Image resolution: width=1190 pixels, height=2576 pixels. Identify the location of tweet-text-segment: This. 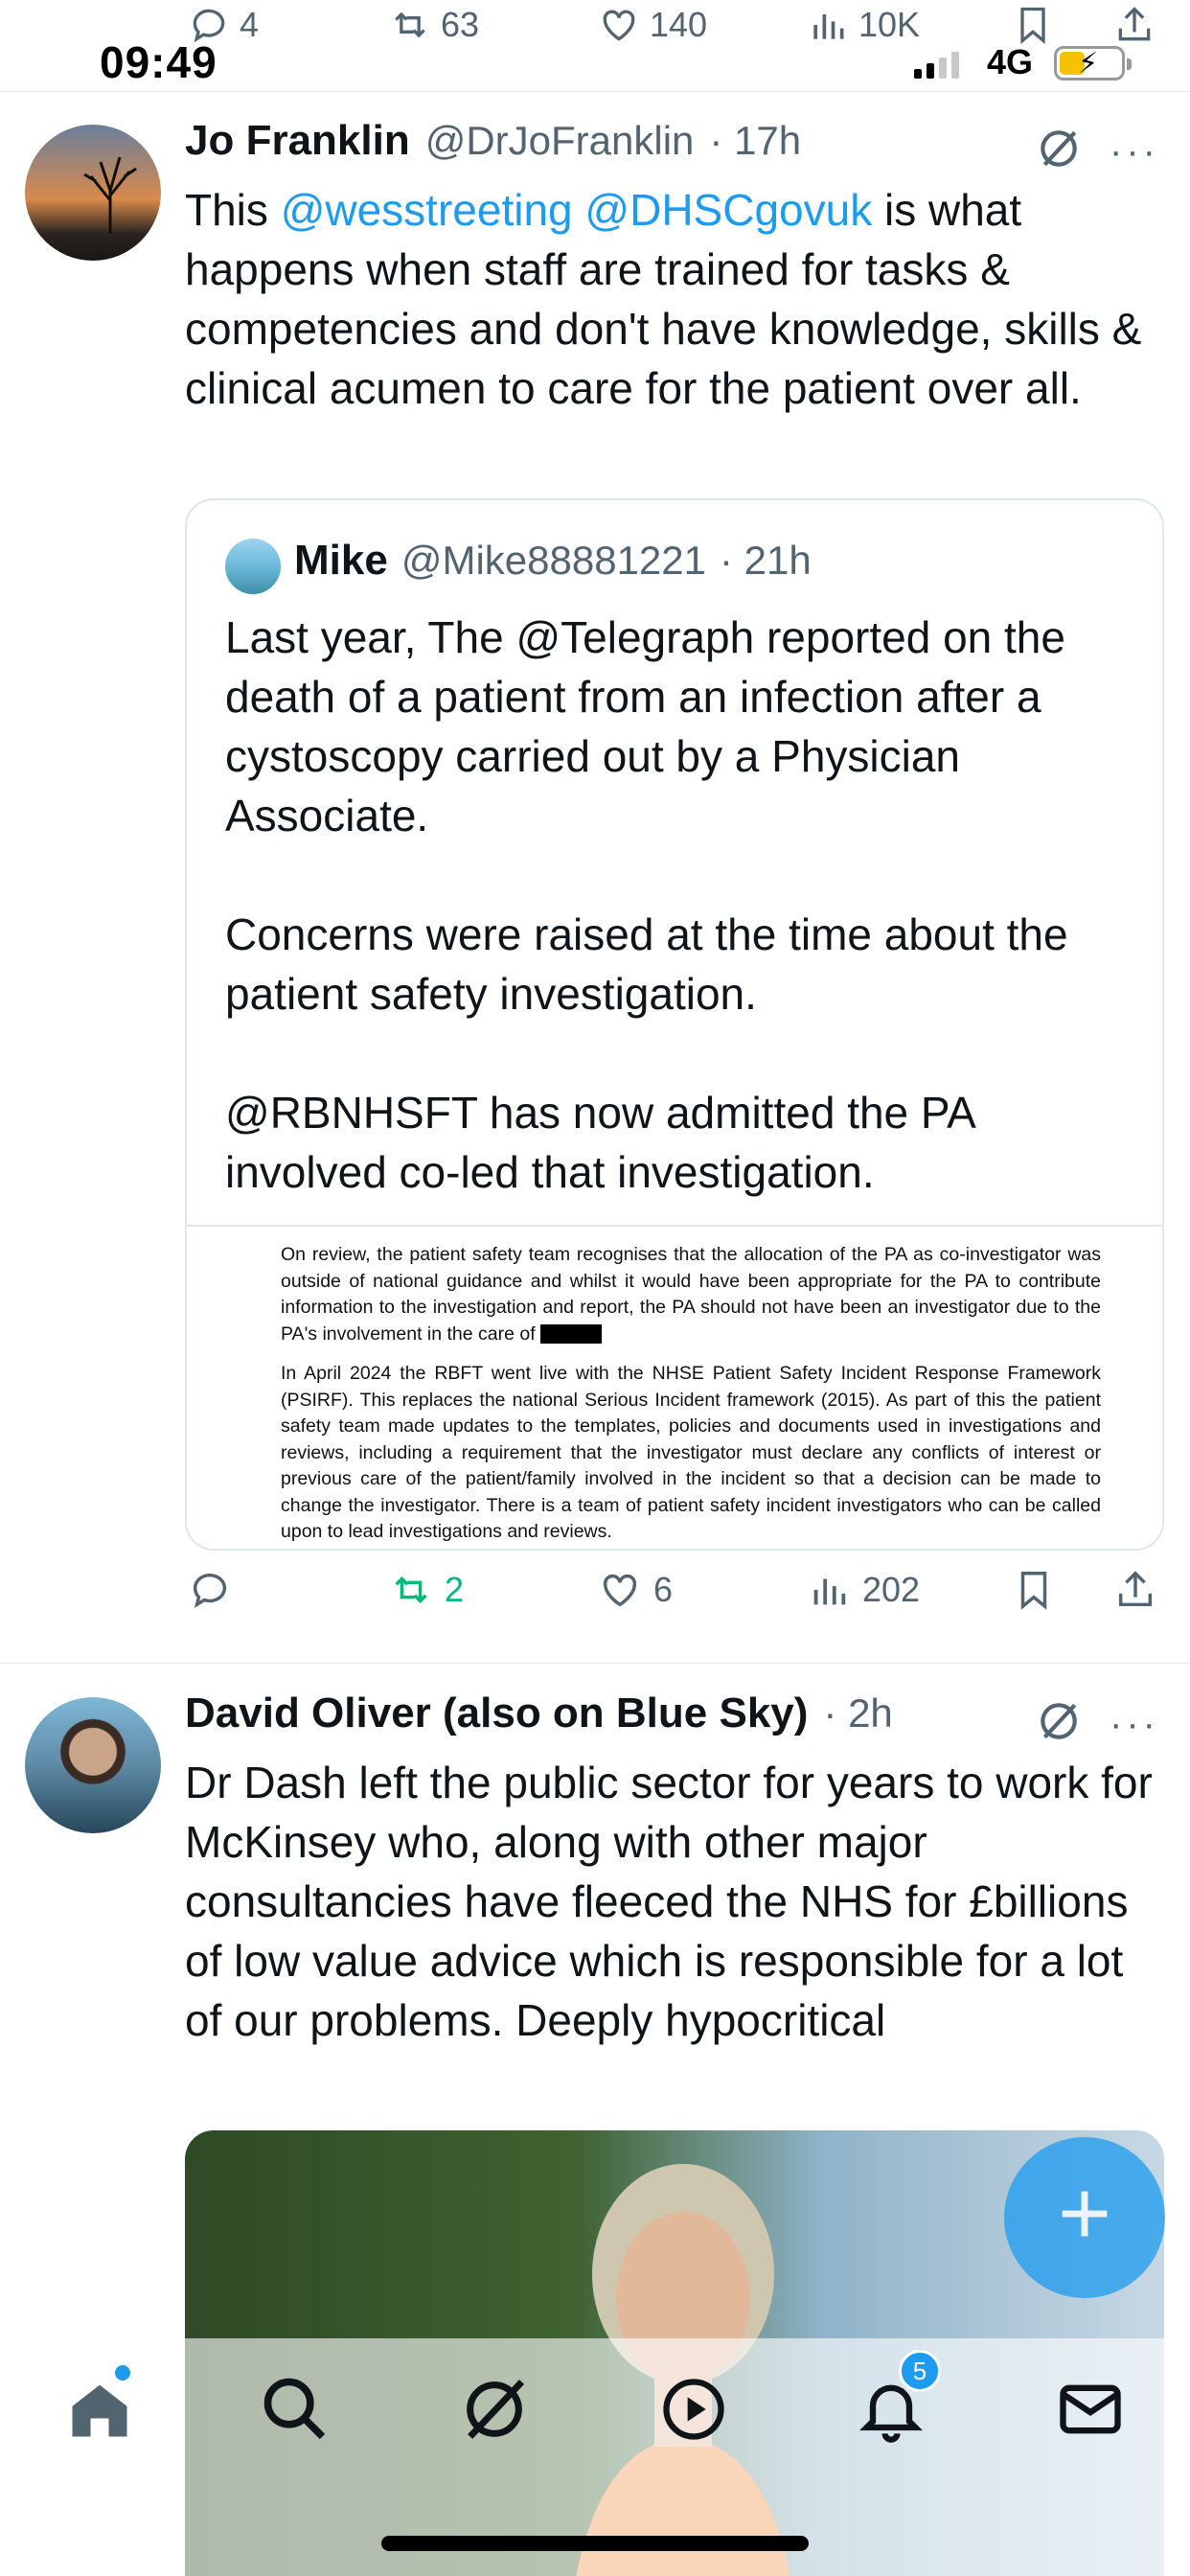
(233, 210).